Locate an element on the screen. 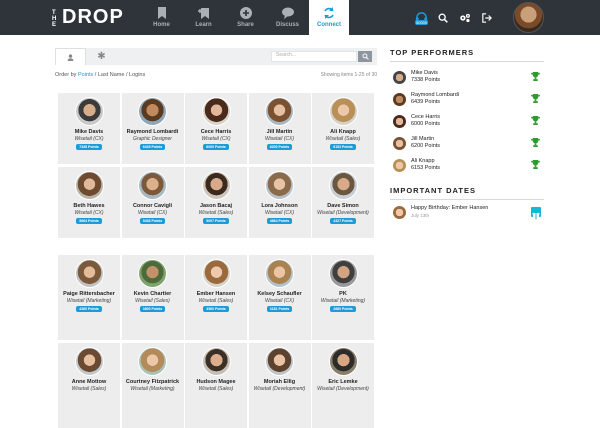  nav-learn: Learn is located at coordinates (203, 17).